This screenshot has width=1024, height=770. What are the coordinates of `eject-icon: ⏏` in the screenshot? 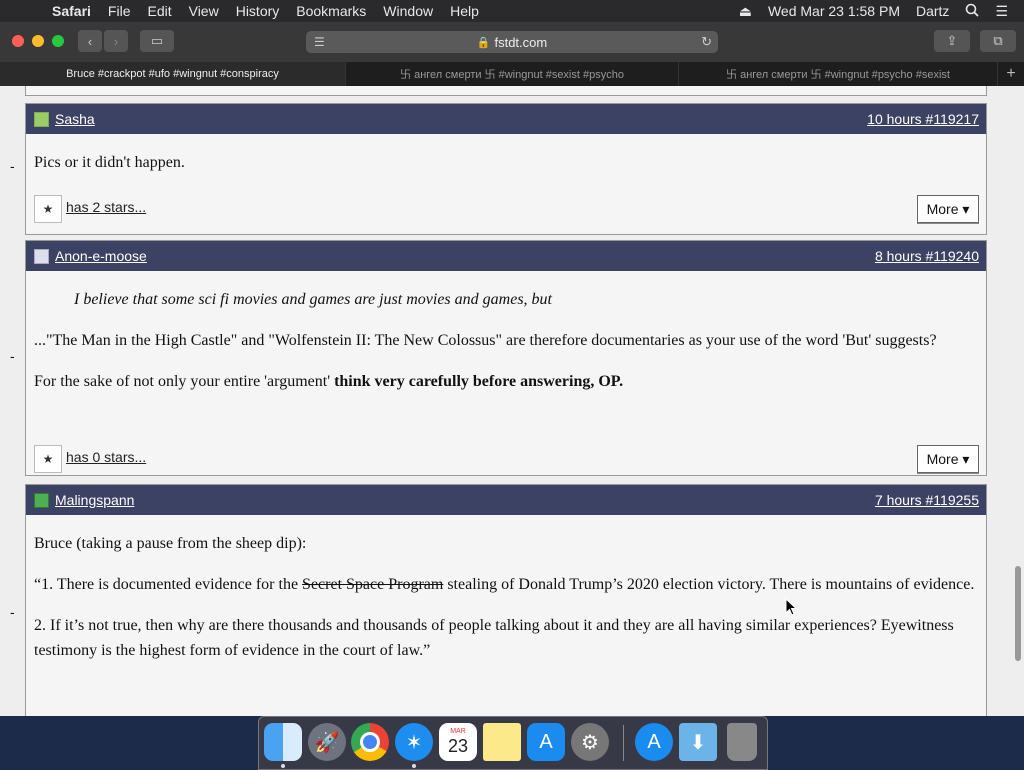 It's located at (745, 11).